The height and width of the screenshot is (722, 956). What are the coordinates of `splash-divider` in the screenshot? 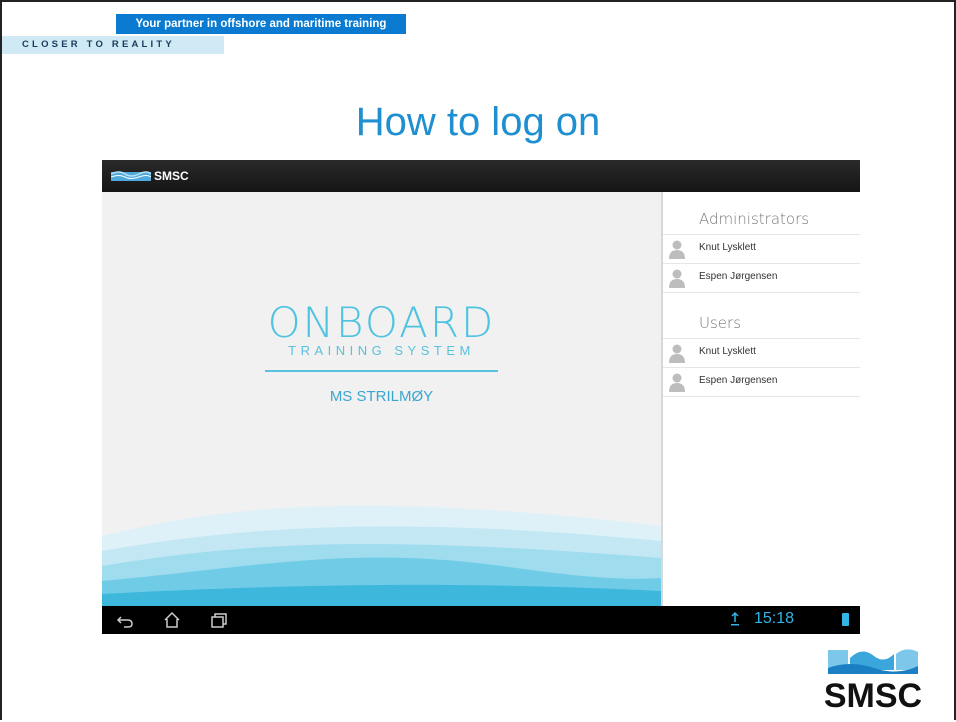 It's located at (381, 371).